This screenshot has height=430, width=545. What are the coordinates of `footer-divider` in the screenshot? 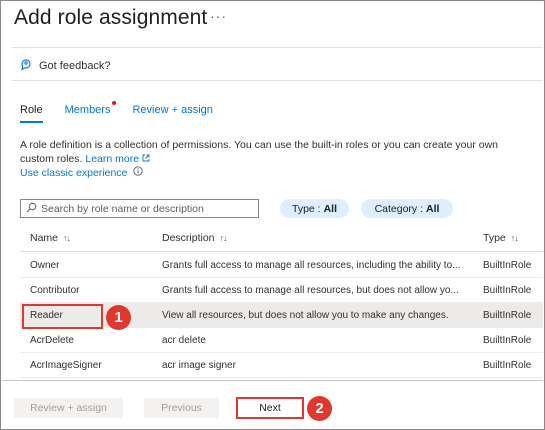 It's located at (272, 380).